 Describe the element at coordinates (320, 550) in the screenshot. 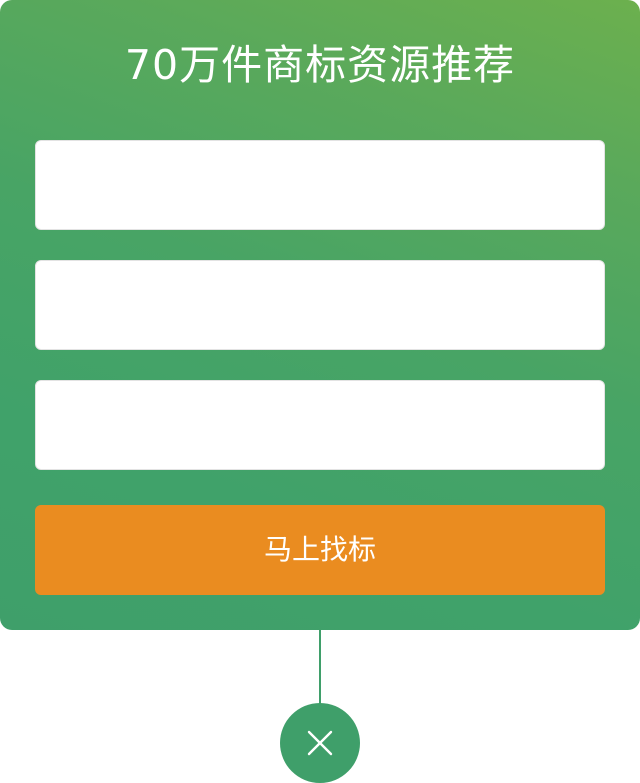

I see `find-trademark-button: 马上找标` at that location.